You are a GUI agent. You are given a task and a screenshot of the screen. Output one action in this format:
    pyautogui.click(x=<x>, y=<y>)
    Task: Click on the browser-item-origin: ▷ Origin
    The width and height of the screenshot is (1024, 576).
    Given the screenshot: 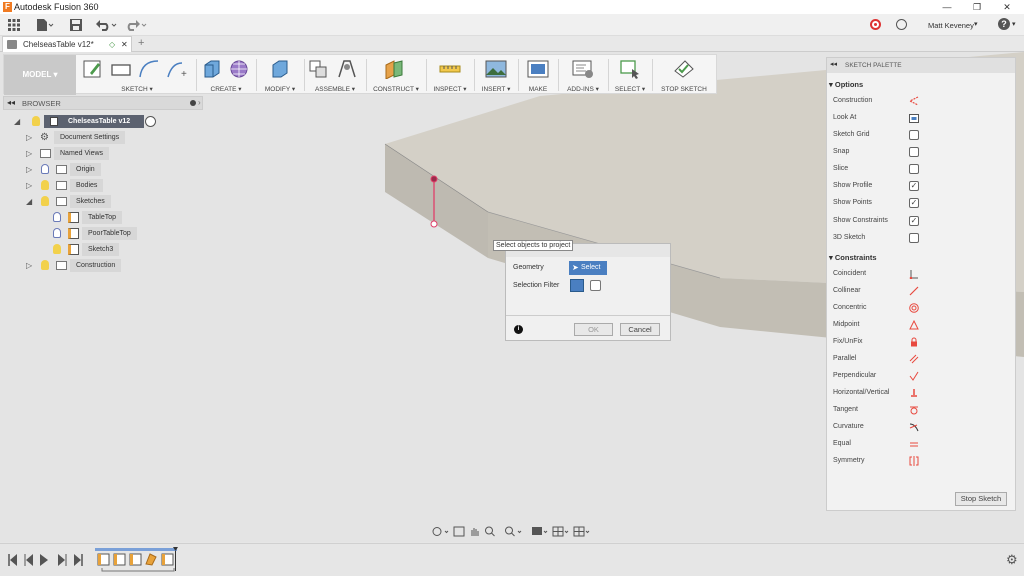 What is the action you would take?
    pyautogui.click(x=100, y=170)
    